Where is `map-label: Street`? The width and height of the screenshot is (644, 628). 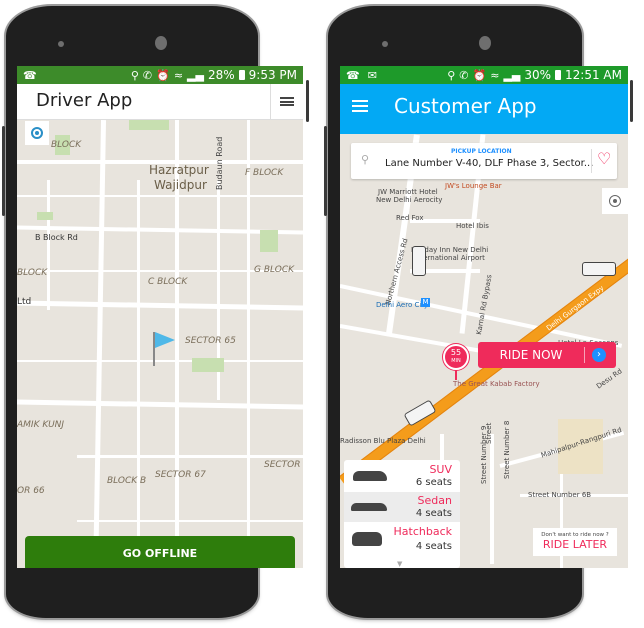 map-label: Street is located at coordinates (489, 433).